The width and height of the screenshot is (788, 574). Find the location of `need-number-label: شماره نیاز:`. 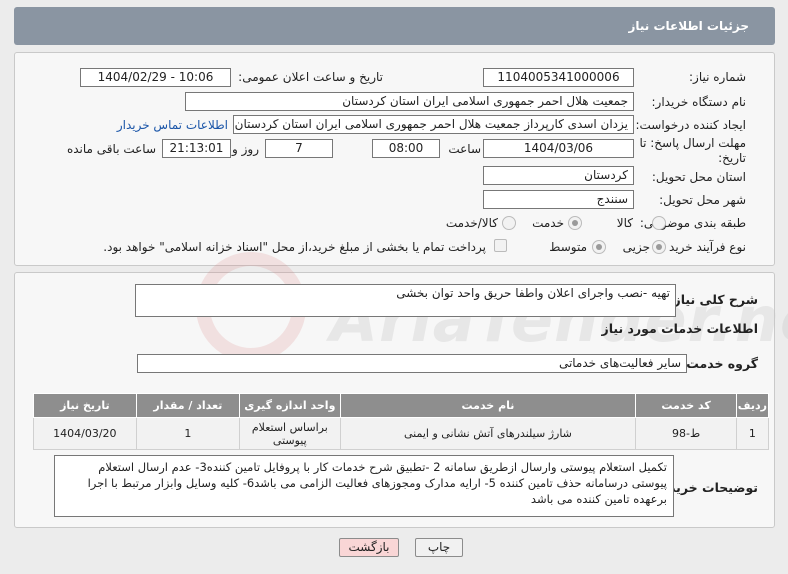

need-number-label: شماره نیاز: is located at coordinates (717, 77).